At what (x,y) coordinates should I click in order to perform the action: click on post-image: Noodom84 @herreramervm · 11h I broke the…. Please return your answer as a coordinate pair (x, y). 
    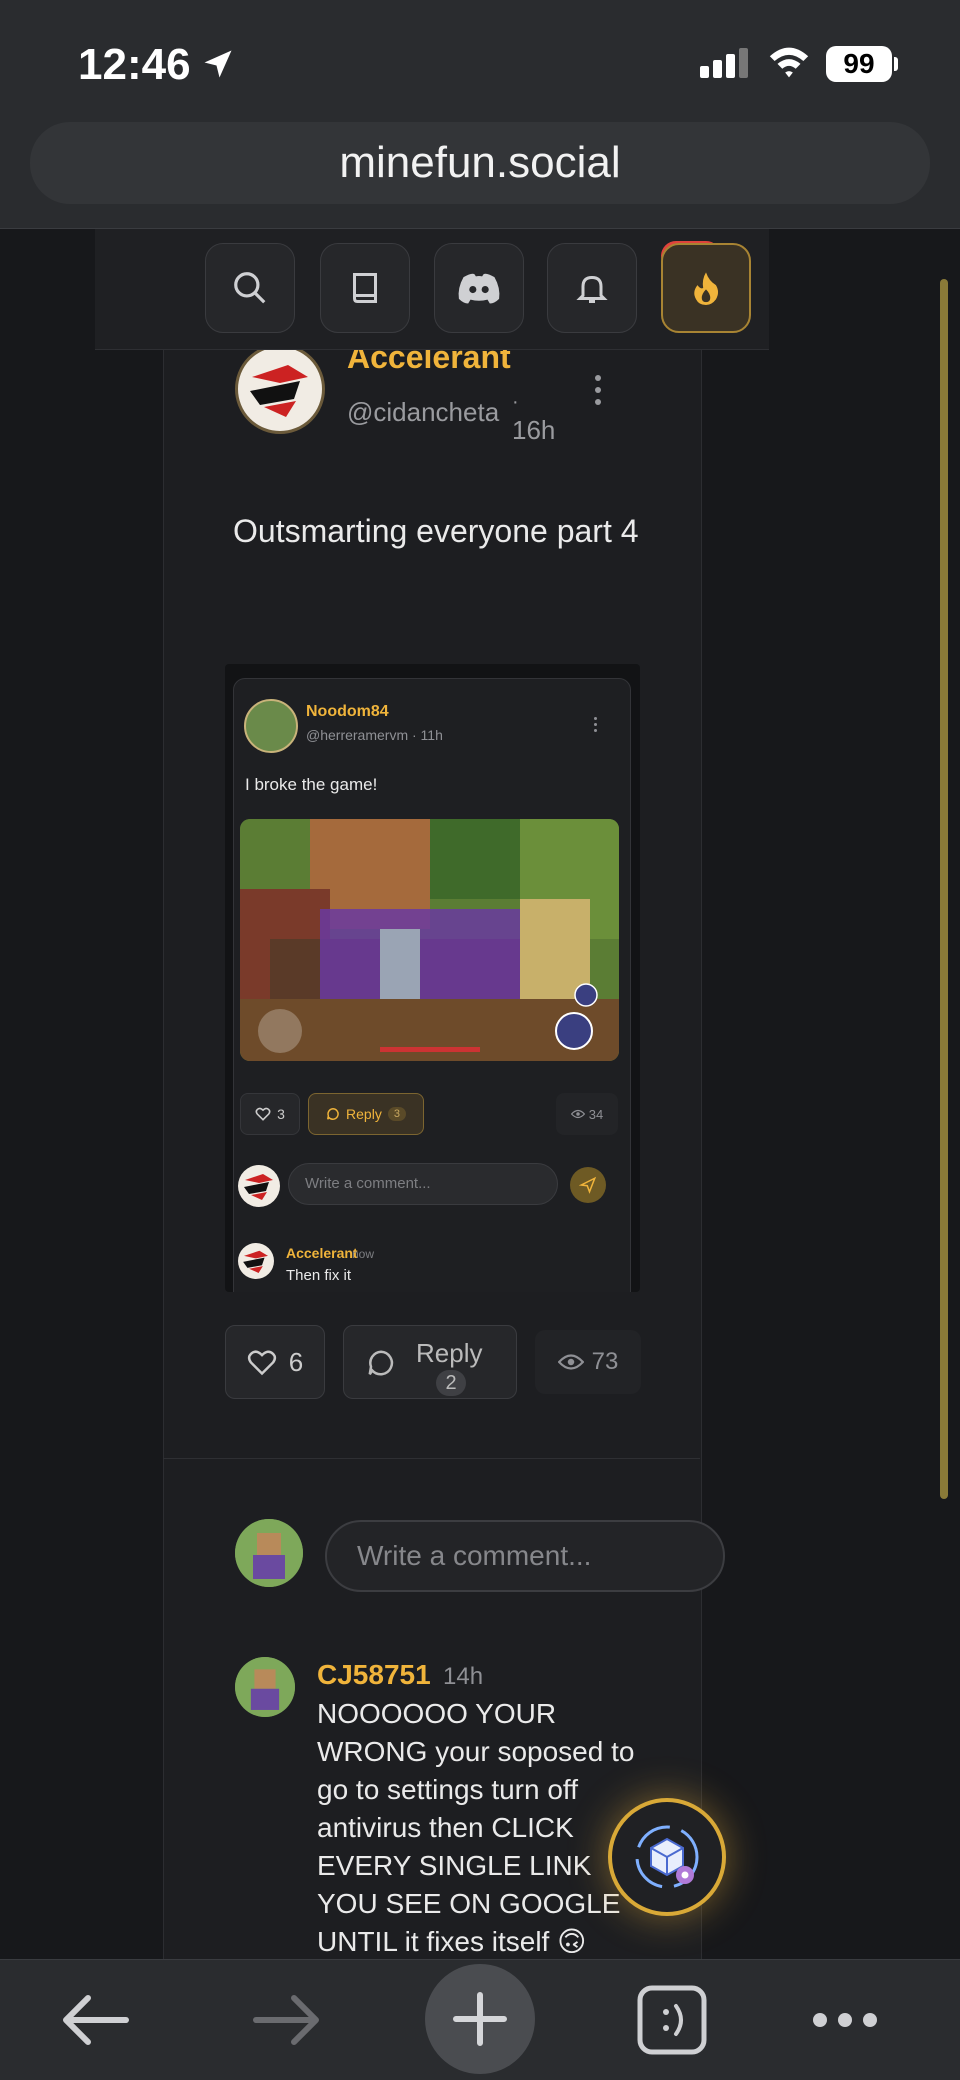
    Looking at the image, I should click on (432, 978).